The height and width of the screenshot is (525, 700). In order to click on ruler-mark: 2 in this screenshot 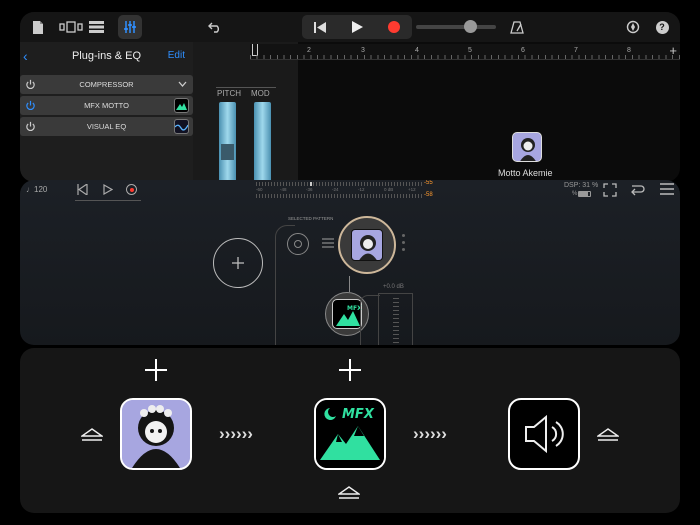, I will do `click(309, 50)`.